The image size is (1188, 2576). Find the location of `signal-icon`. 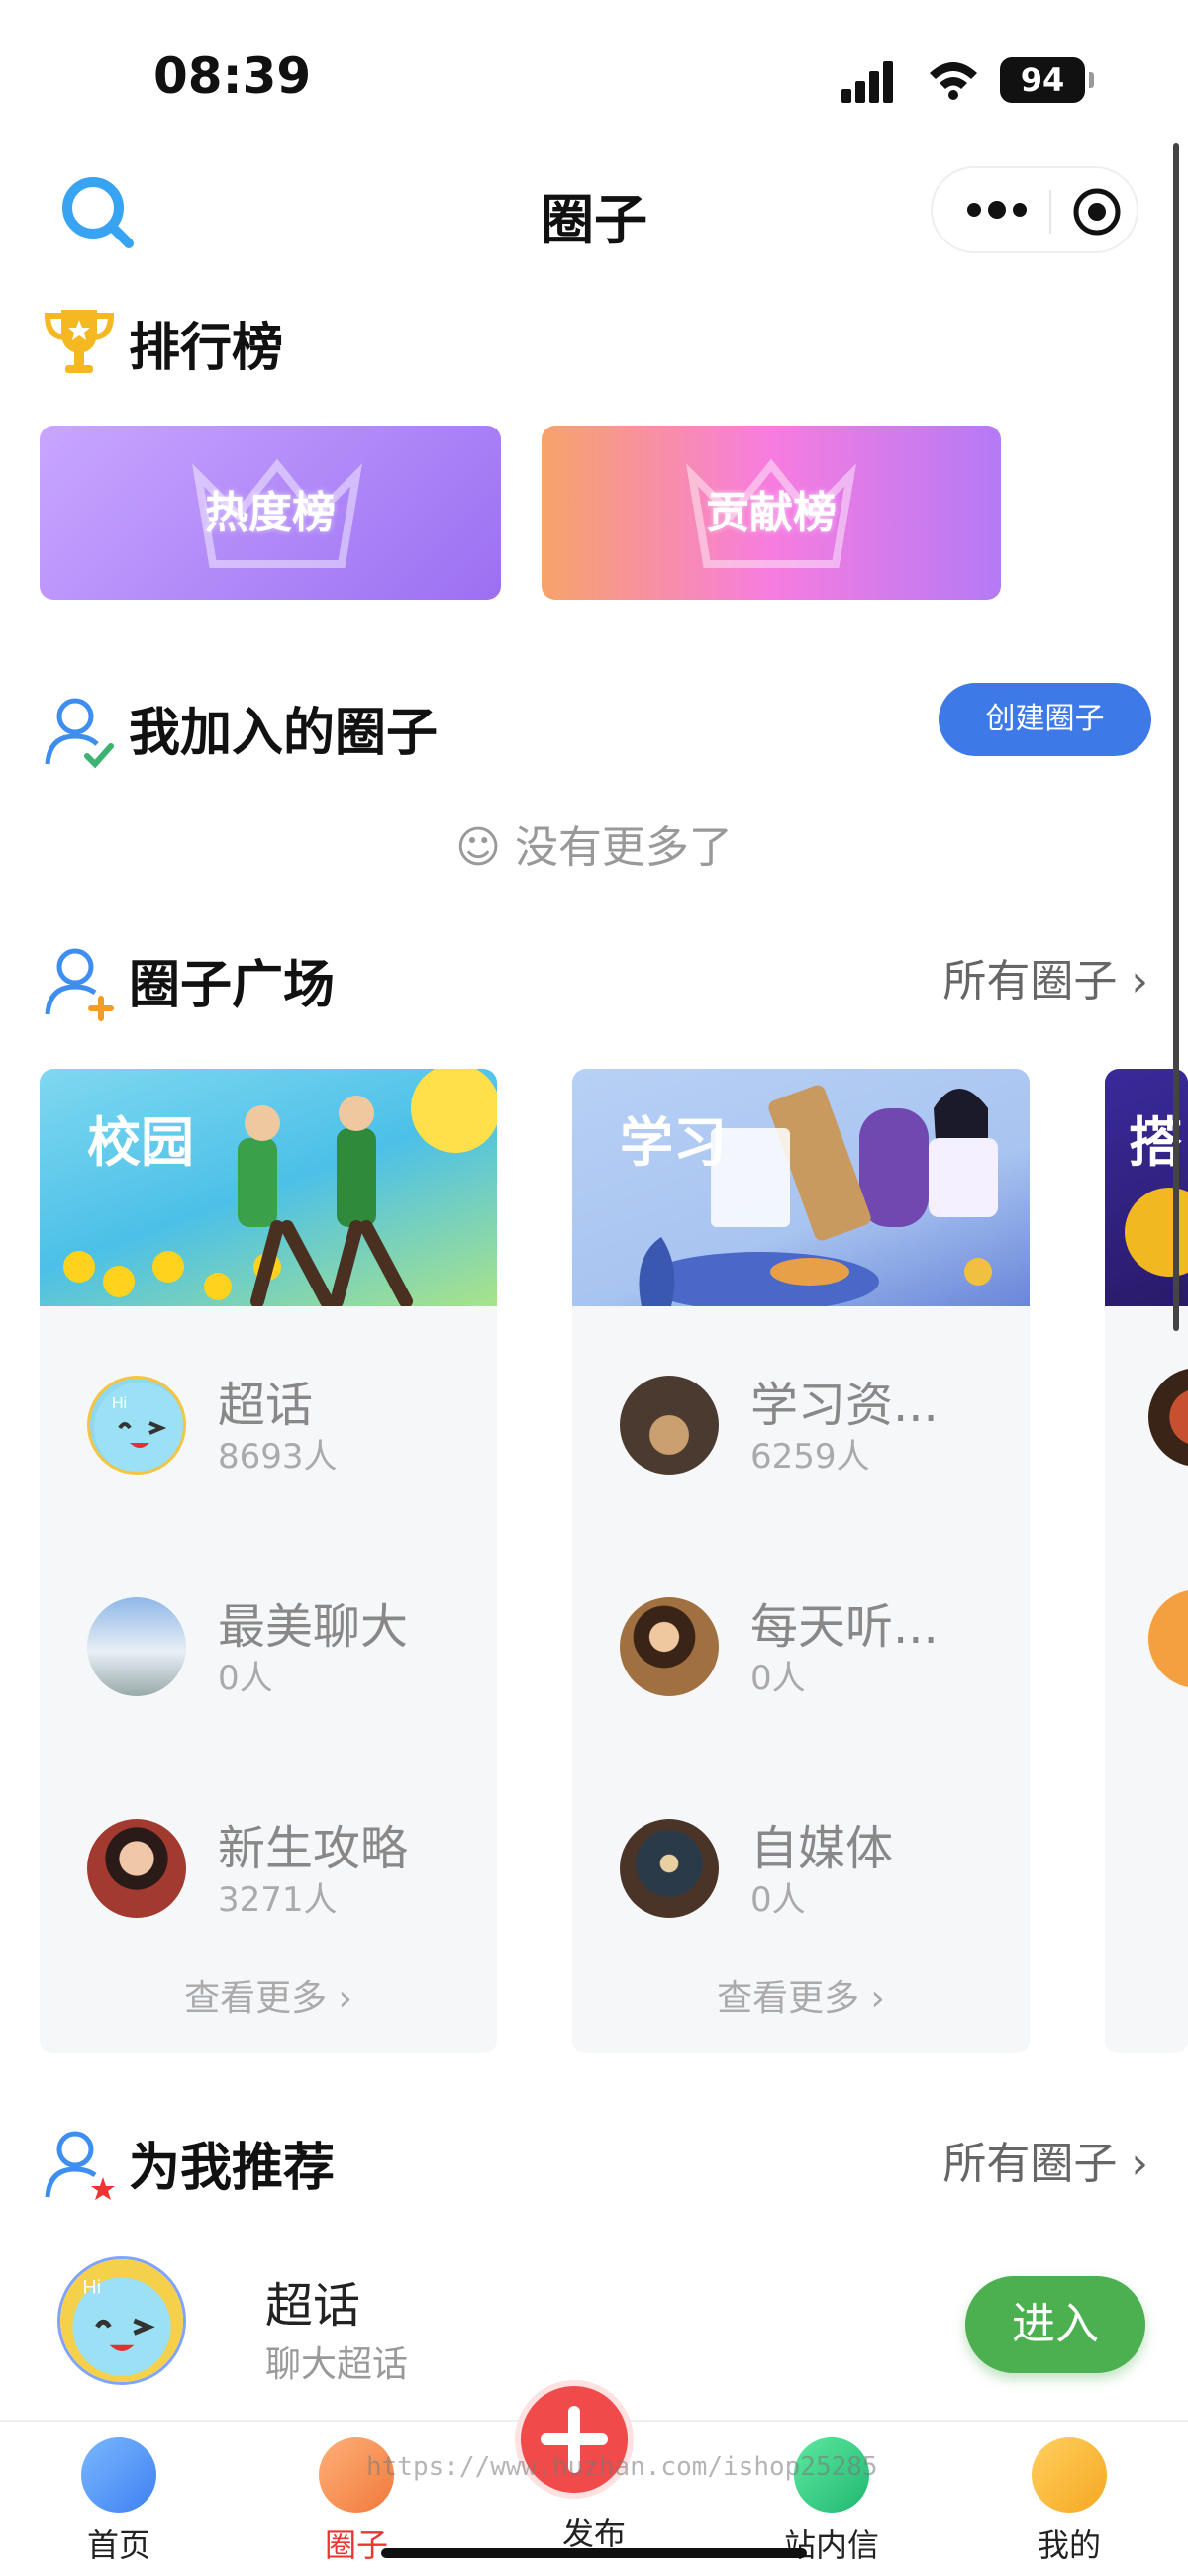

signal-icon is located at coordinates (867, 82).